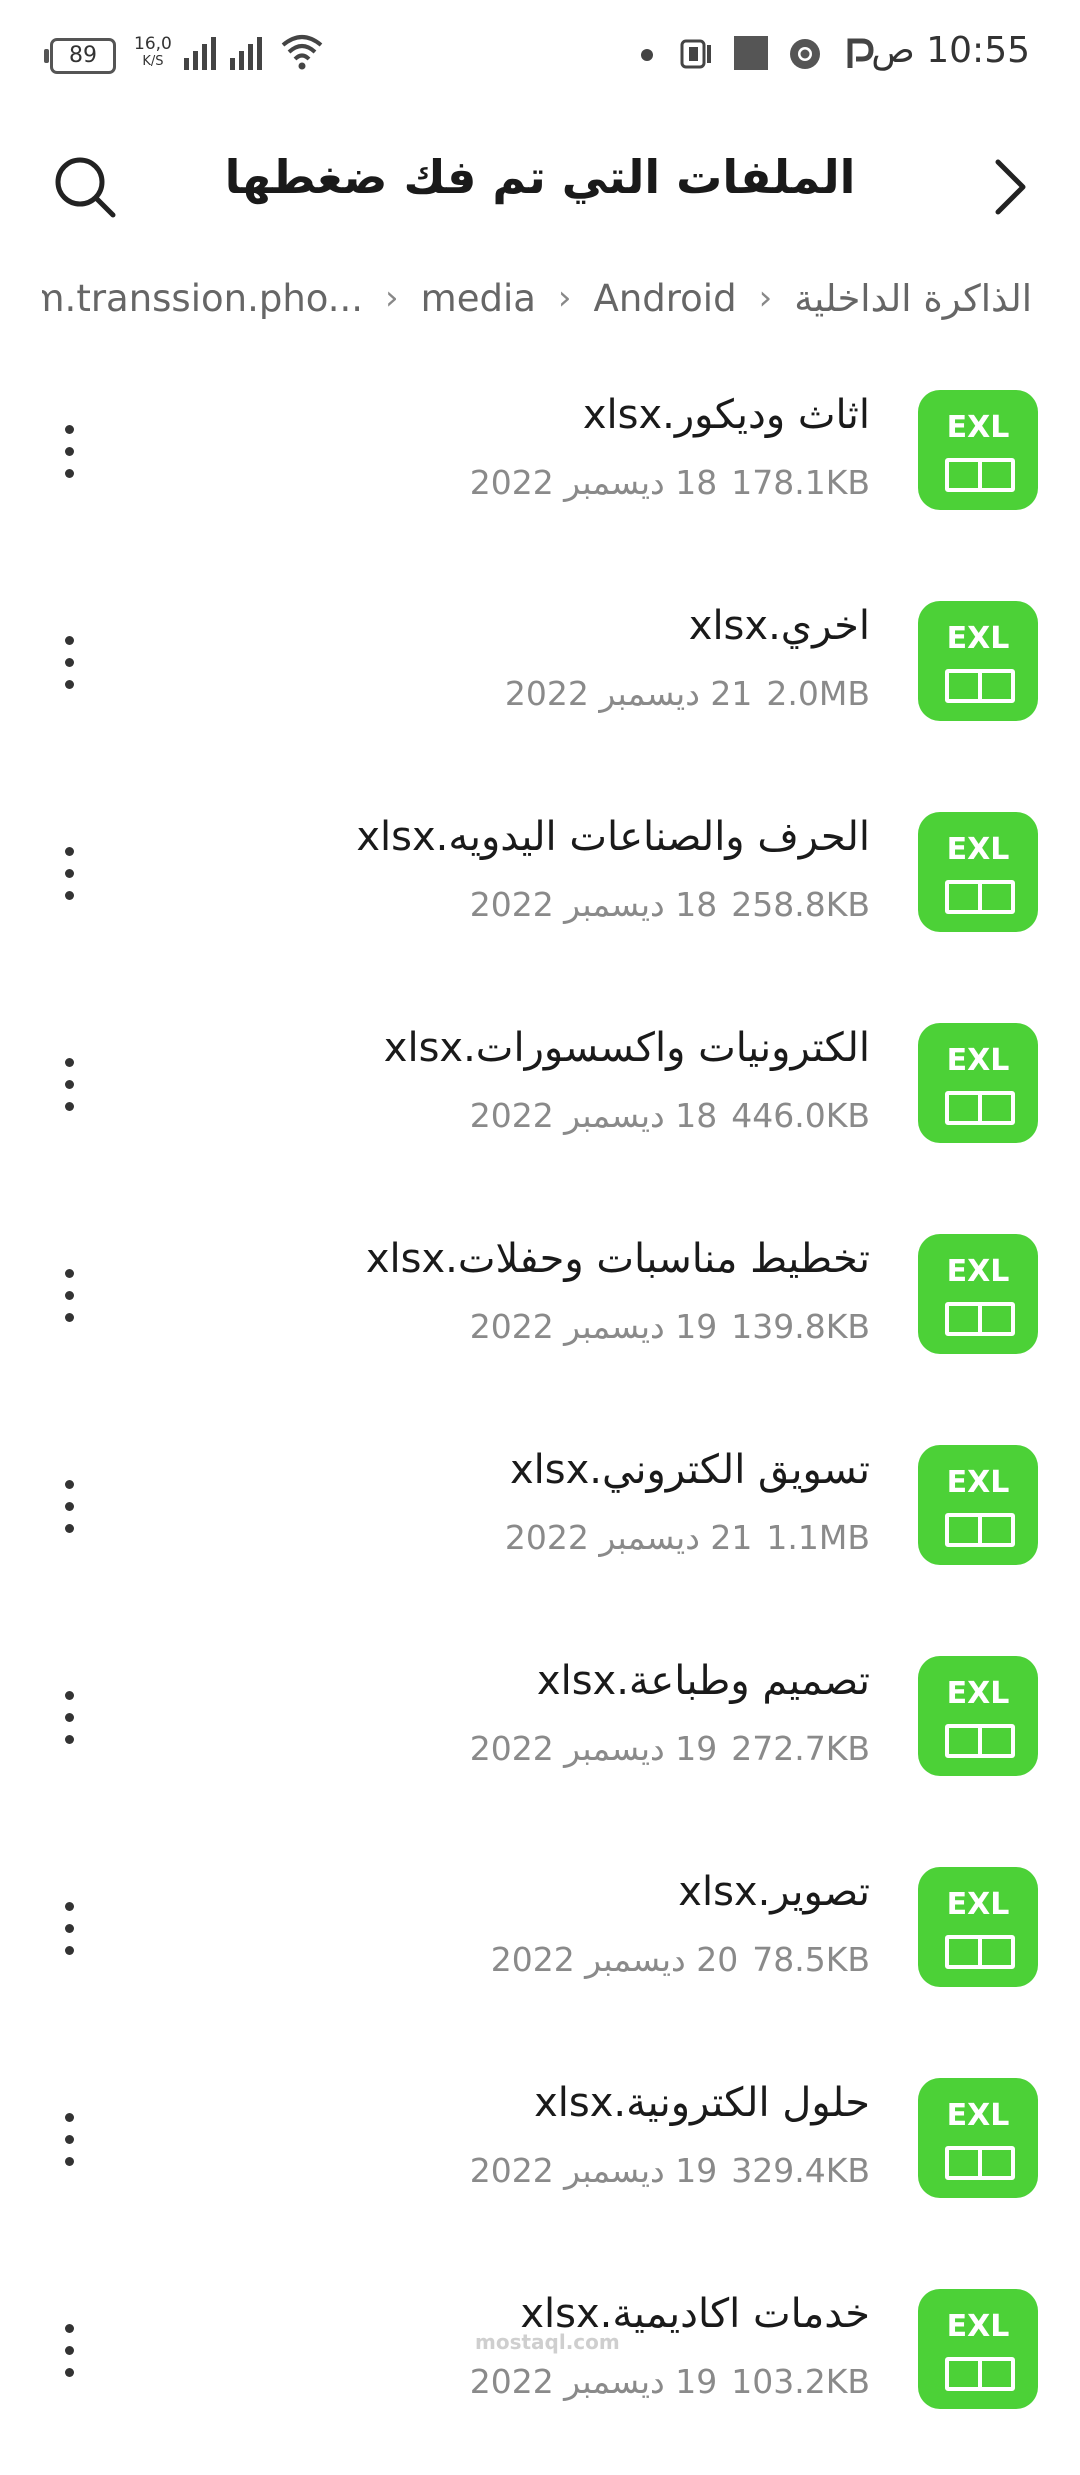 The height and width of the screenshot is (2475, 1080). What do you see at coordinates (626, 1048) in the screenshot?
I see `file-name: الكترونيات واكسسورات.xlsx` at bounding box center [626, 1048].